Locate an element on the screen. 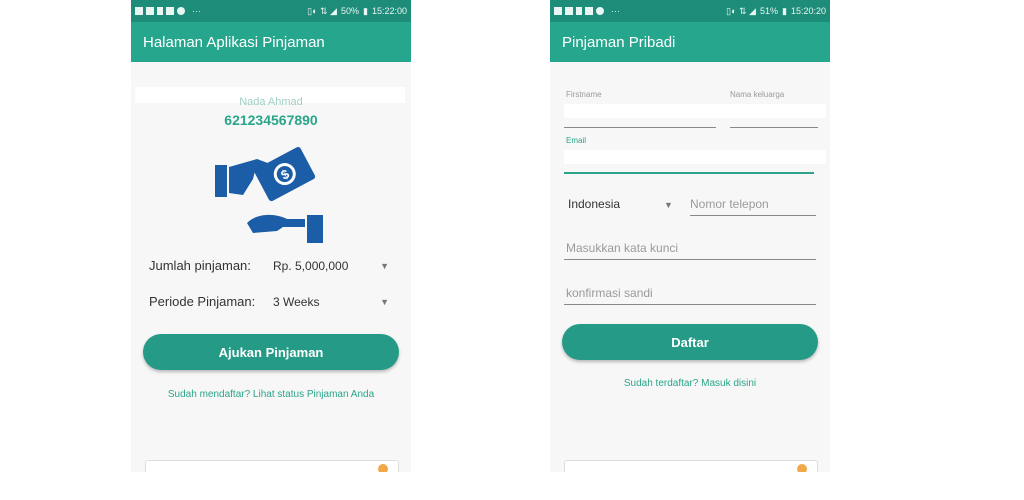  status-bar: ··· ▯◐ ⇅ ◢ 50% ▮ 15:22:00 is located at coordinates (271, 11).